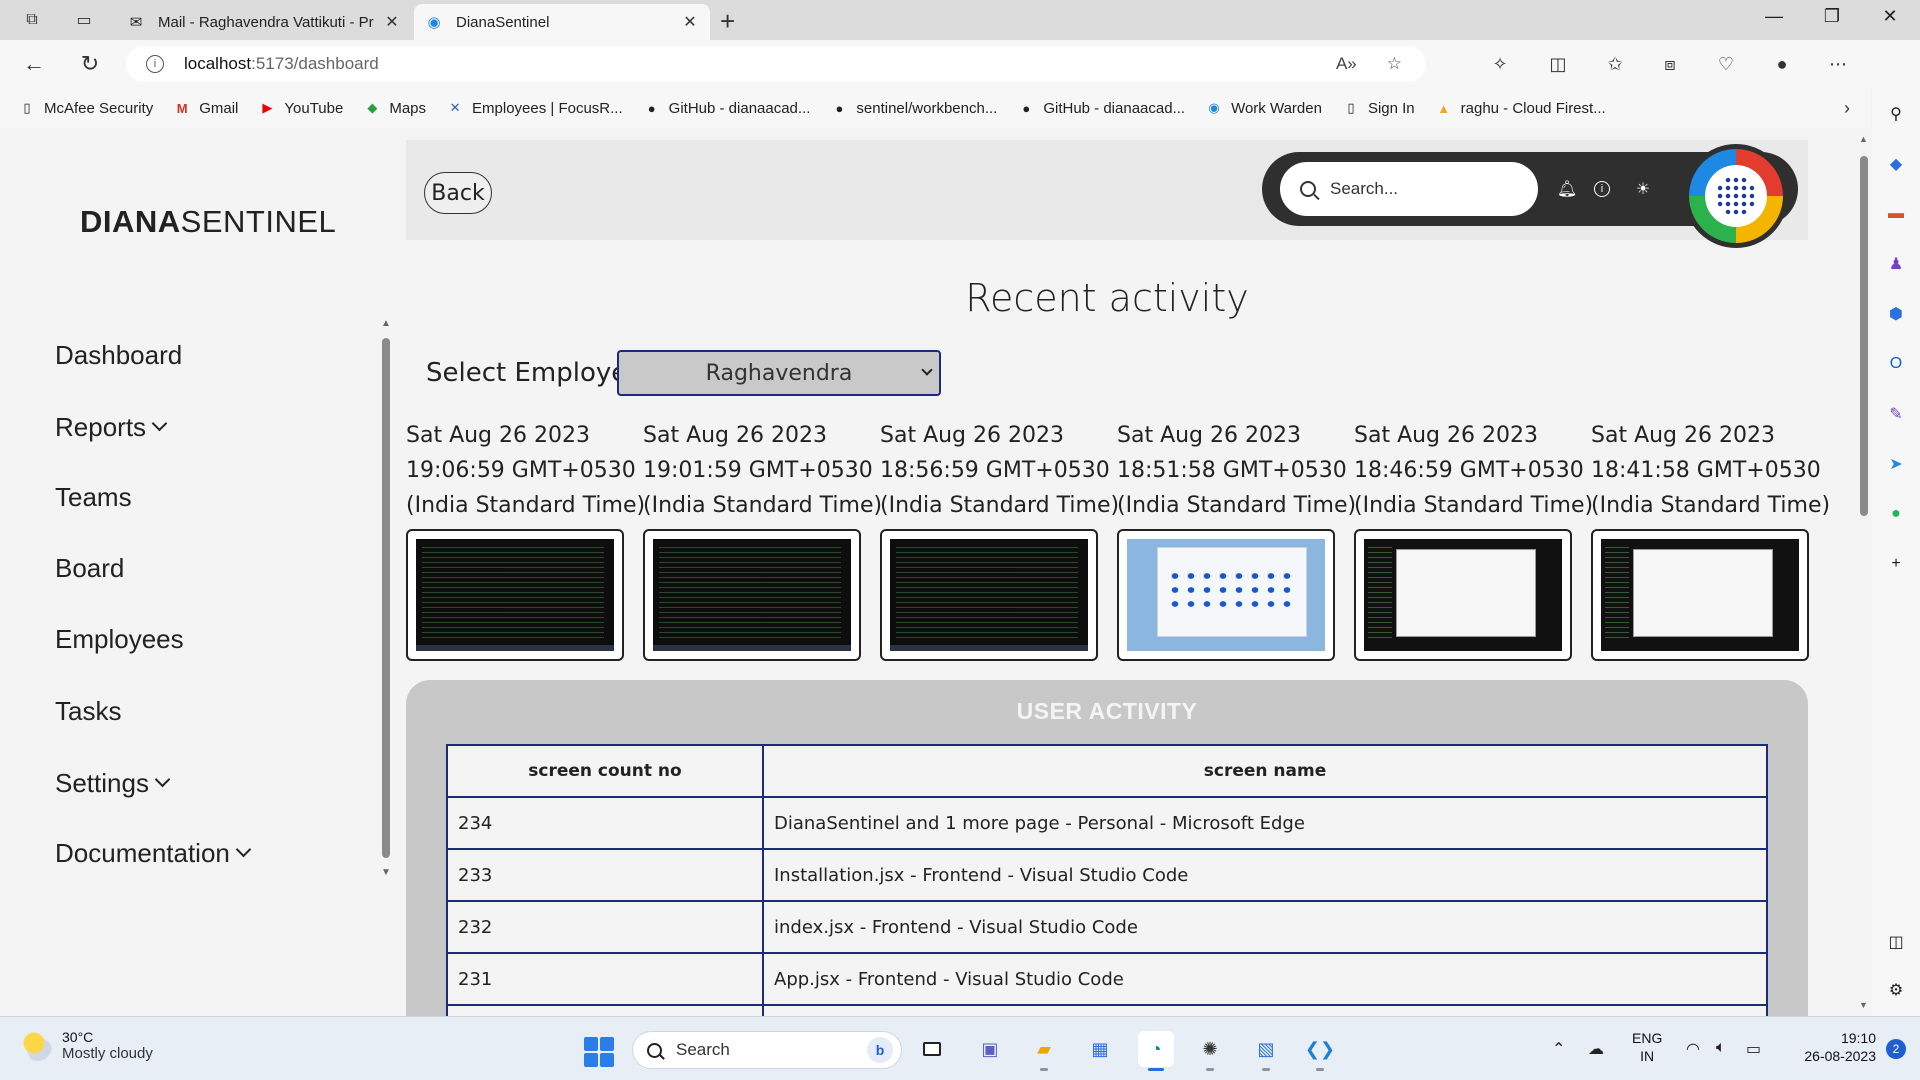 The image size is (1920, 1080). Describe the element at coordinates (1896, 264) in the screenshot. I see `games-icon: ♟` at that location.